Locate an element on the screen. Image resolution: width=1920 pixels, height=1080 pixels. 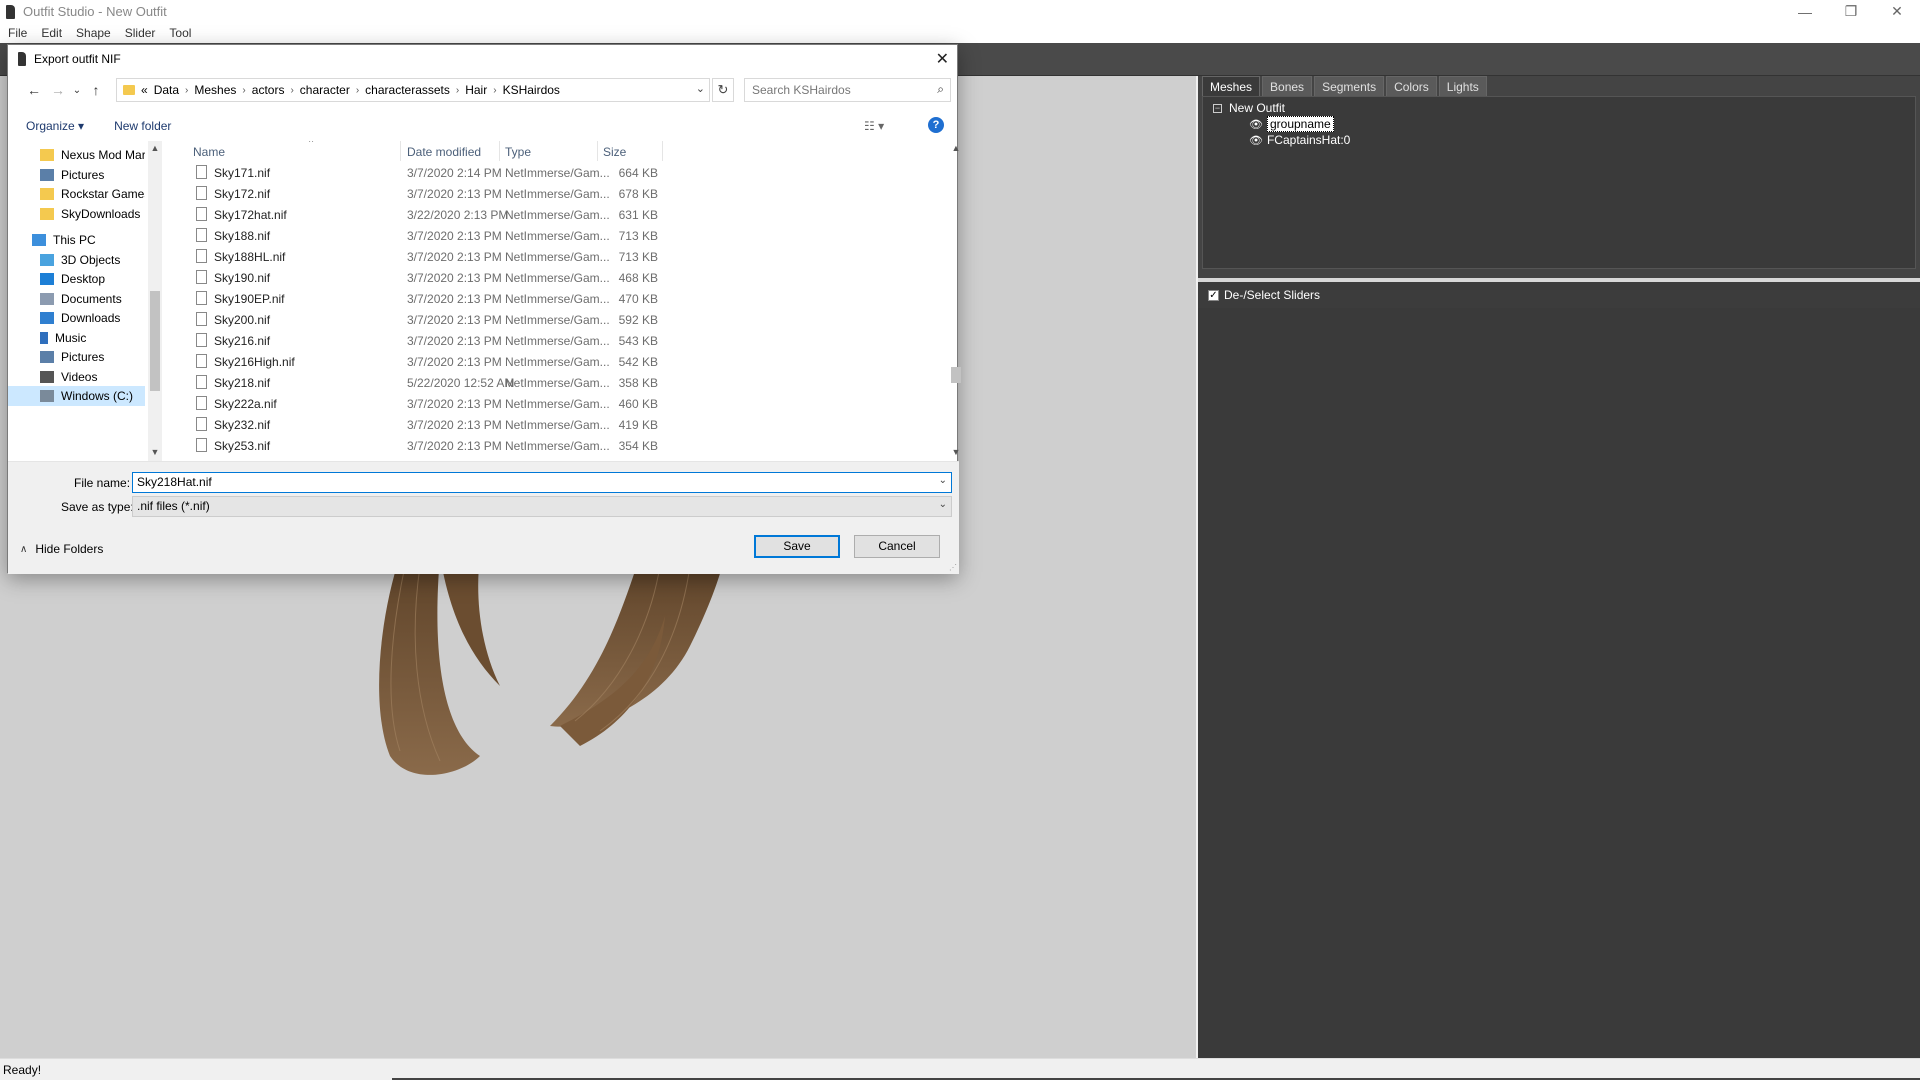
breadcrumb-overflow: « is located at coordinates (144, 90).